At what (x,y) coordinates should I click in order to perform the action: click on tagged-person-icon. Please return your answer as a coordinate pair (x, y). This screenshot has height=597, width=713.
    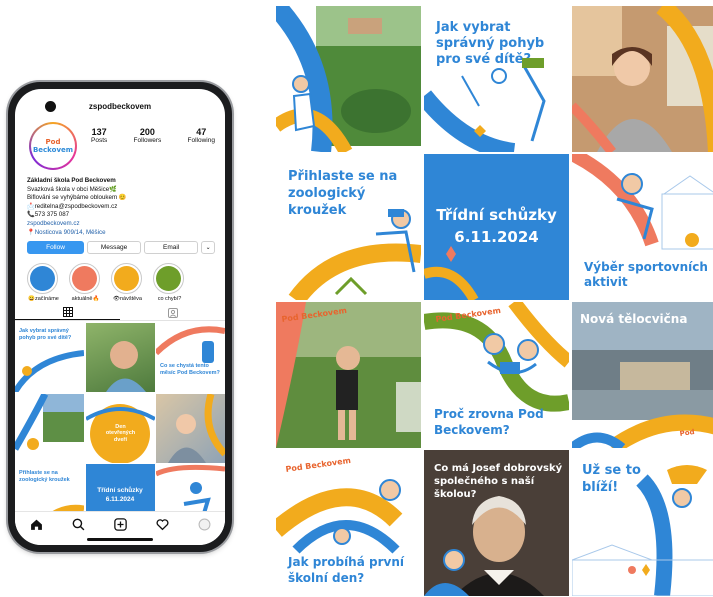
    Looking at the image, I should click on (172, 312).